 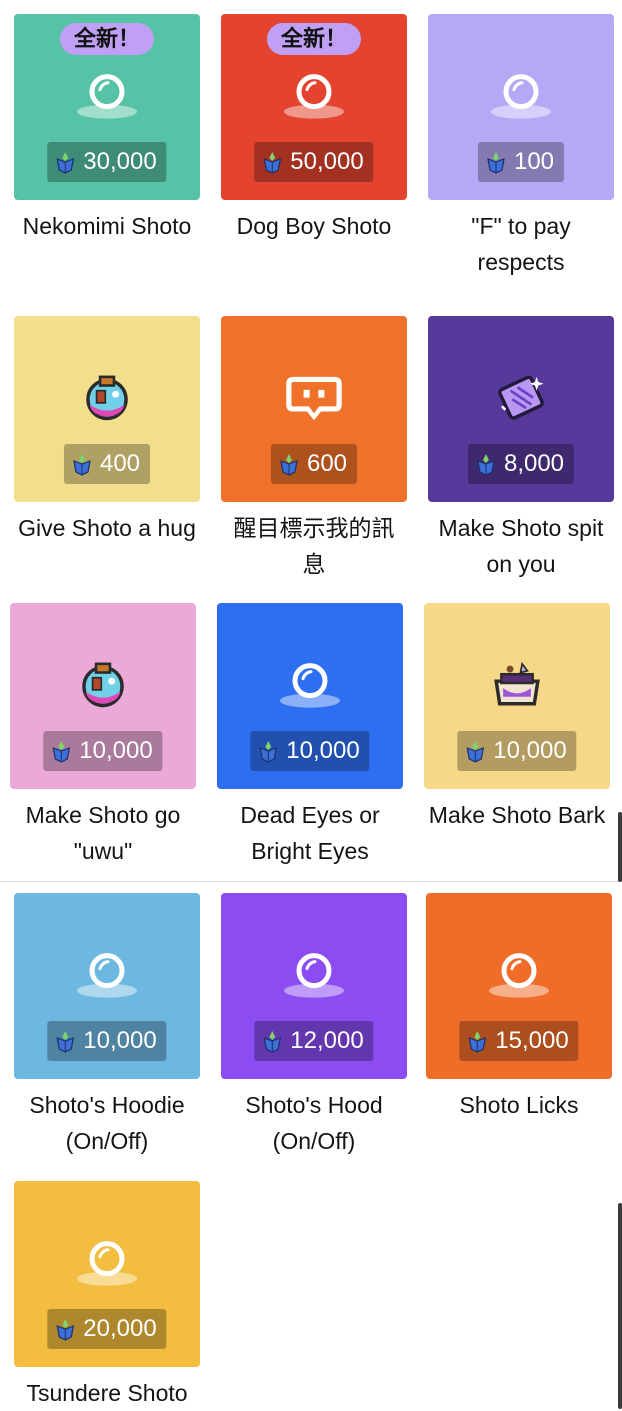 I want to click on reward-item: 10,000 Shoto's Hoodie (On/Off), so click(x=107, y=1026).